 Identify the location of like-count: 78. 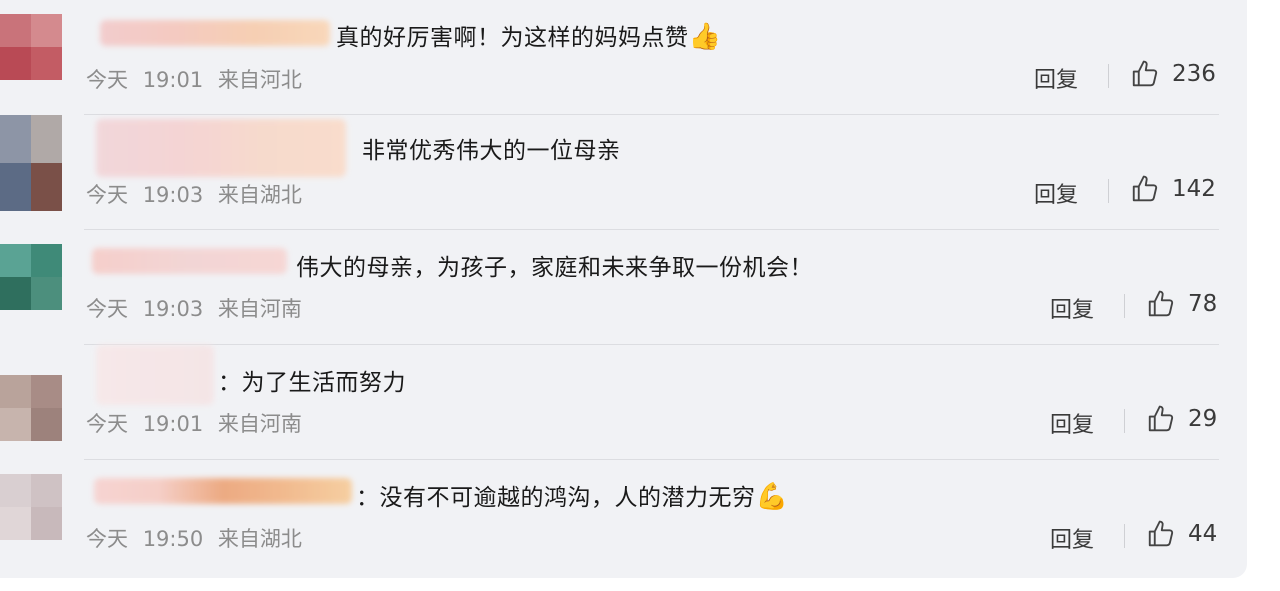
(1203, 304).